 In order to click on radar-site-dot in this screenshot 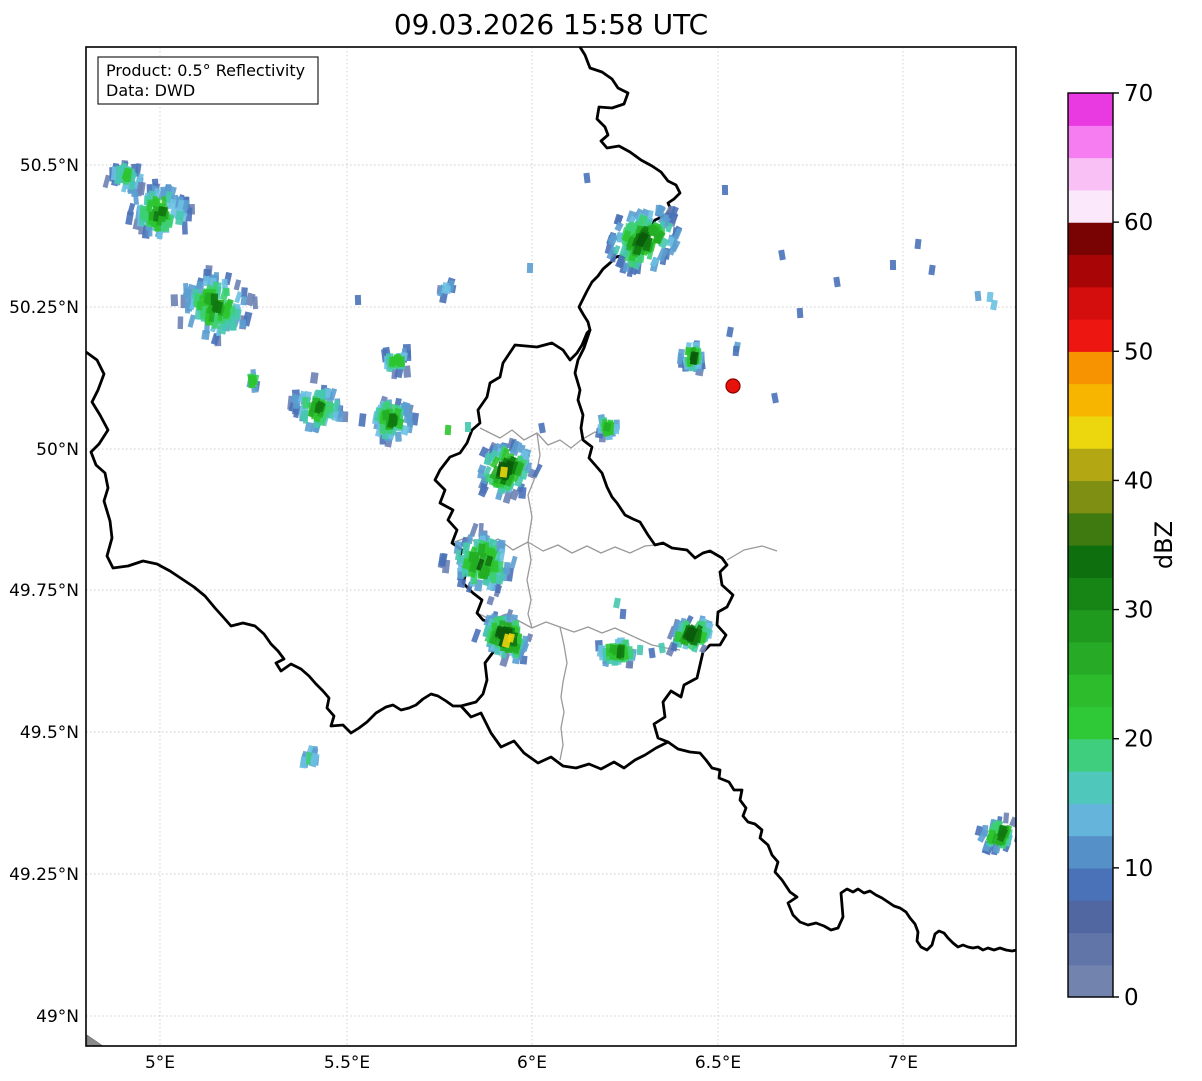, I will do `click(733, 386)`.